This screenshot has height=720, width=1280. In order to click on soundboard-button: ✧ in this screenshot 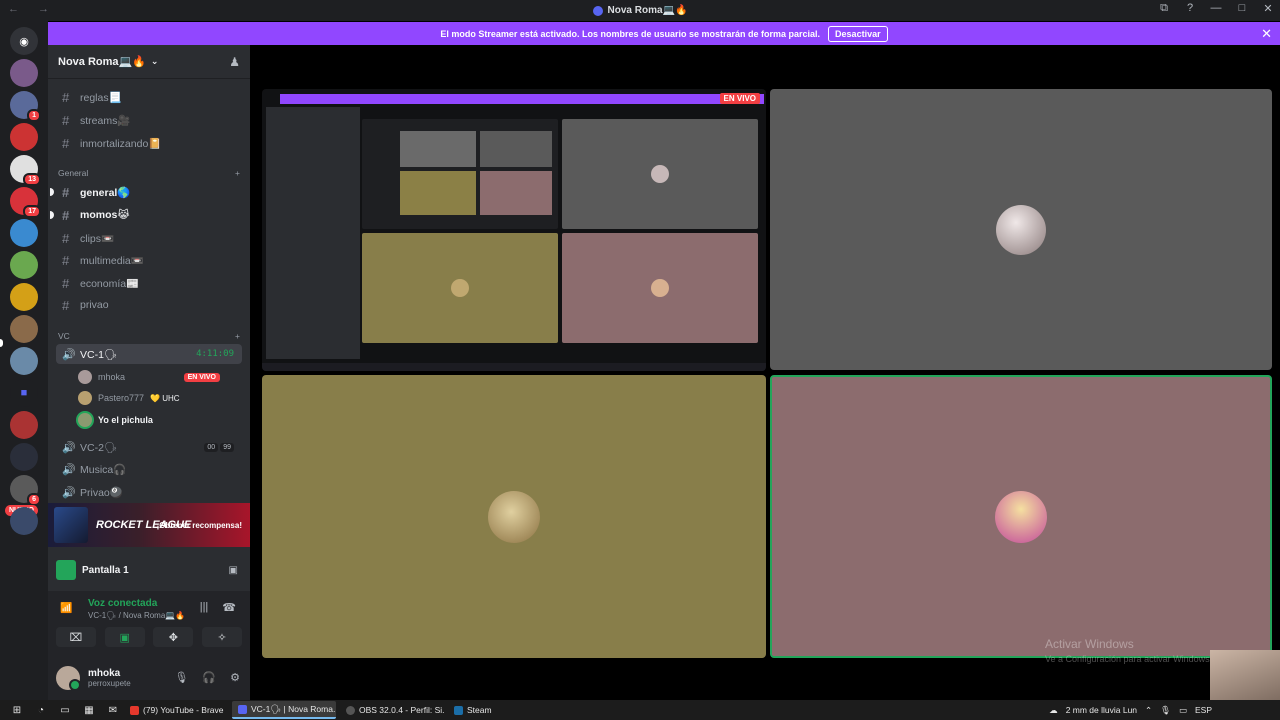, I will do `click(221, 637)`.